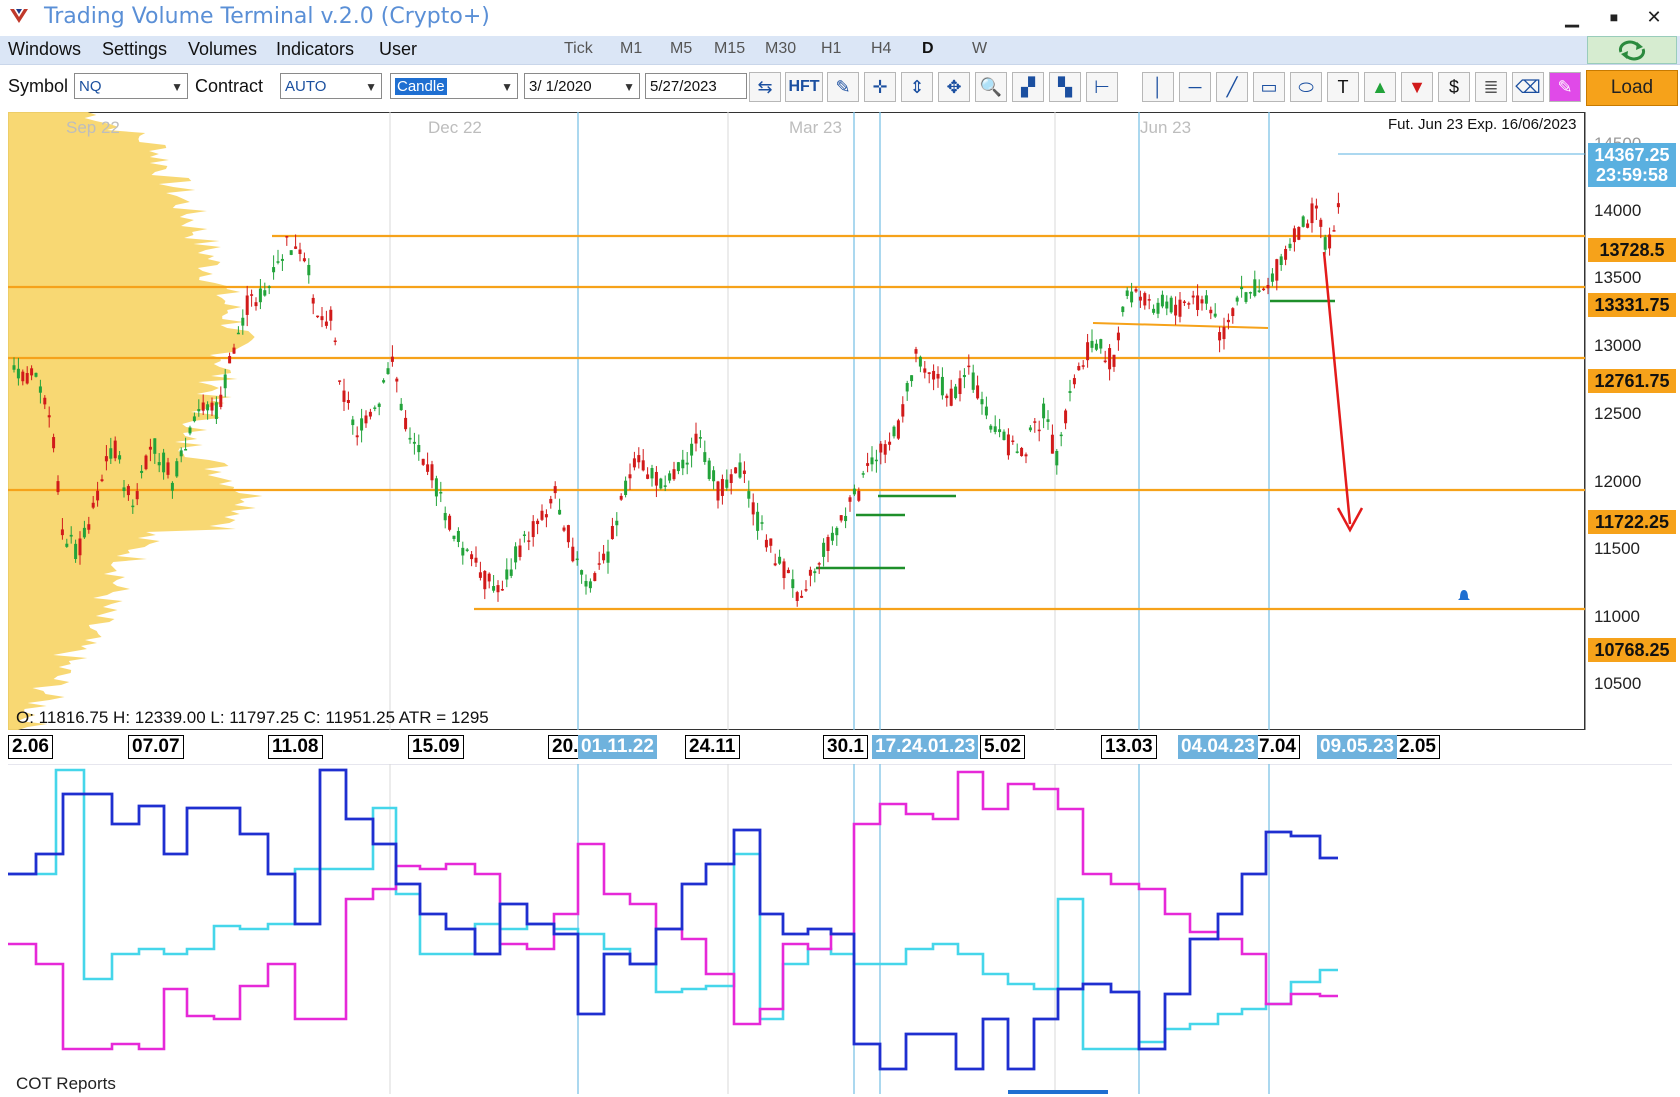 This screenshot has width=1680, height=1097. I want to click on crosshair-button: ✛, so click(880, 87).